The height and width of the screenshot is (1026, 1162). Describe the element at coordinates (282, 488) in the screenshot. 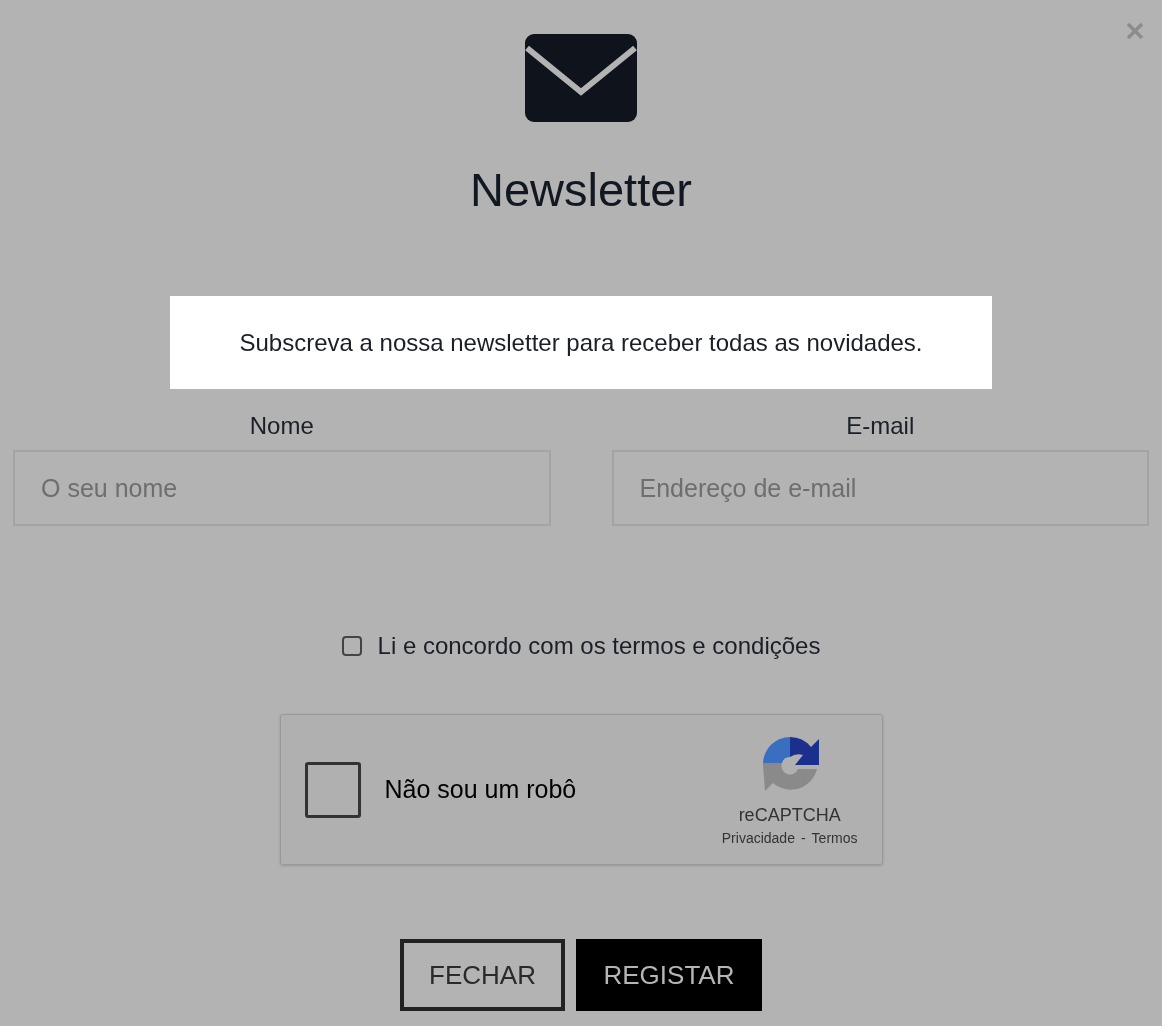

I see `input-field: O seu nome` at that location.